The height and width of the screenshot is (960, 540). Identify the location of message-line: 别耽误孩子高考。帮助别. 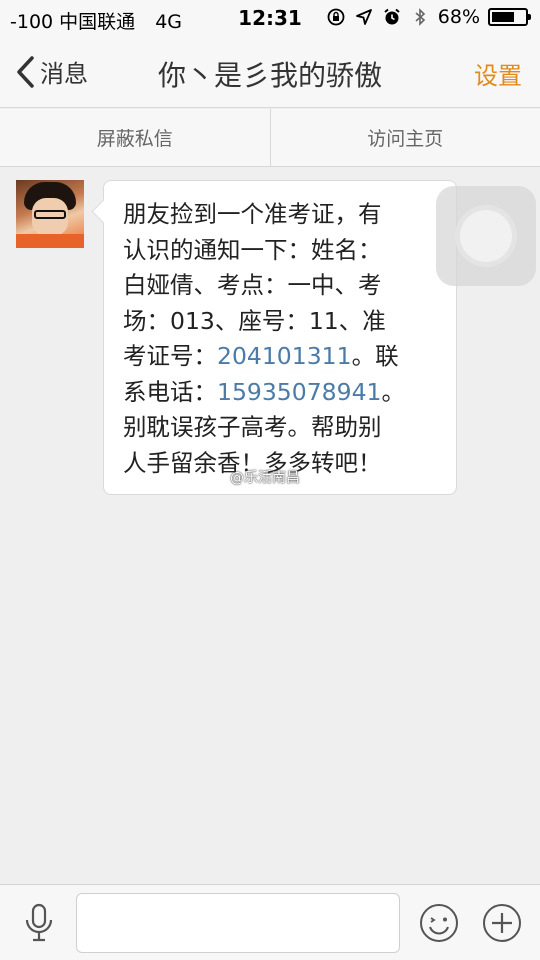
(252, 427).